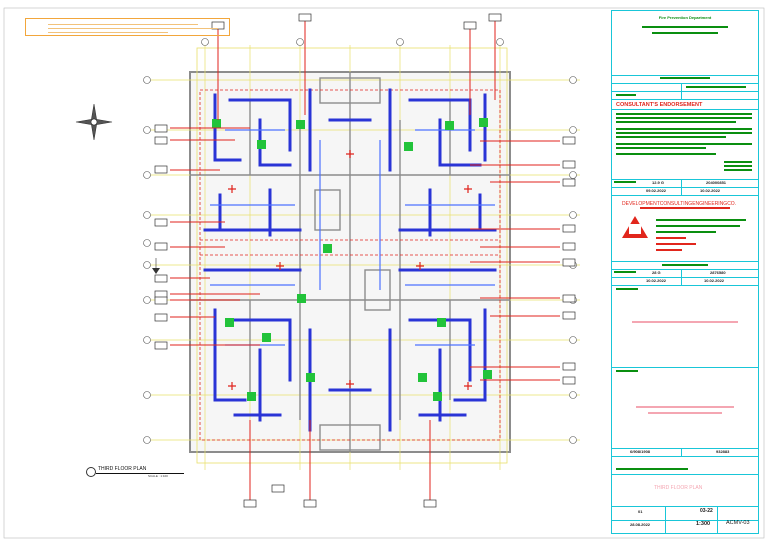 The width and height of the screenshot is (768, 542). What do you see at coordinates (656, 272) in the screenshot?
I see `reg-no-2: 28 G` at bounding box center [656, 272].